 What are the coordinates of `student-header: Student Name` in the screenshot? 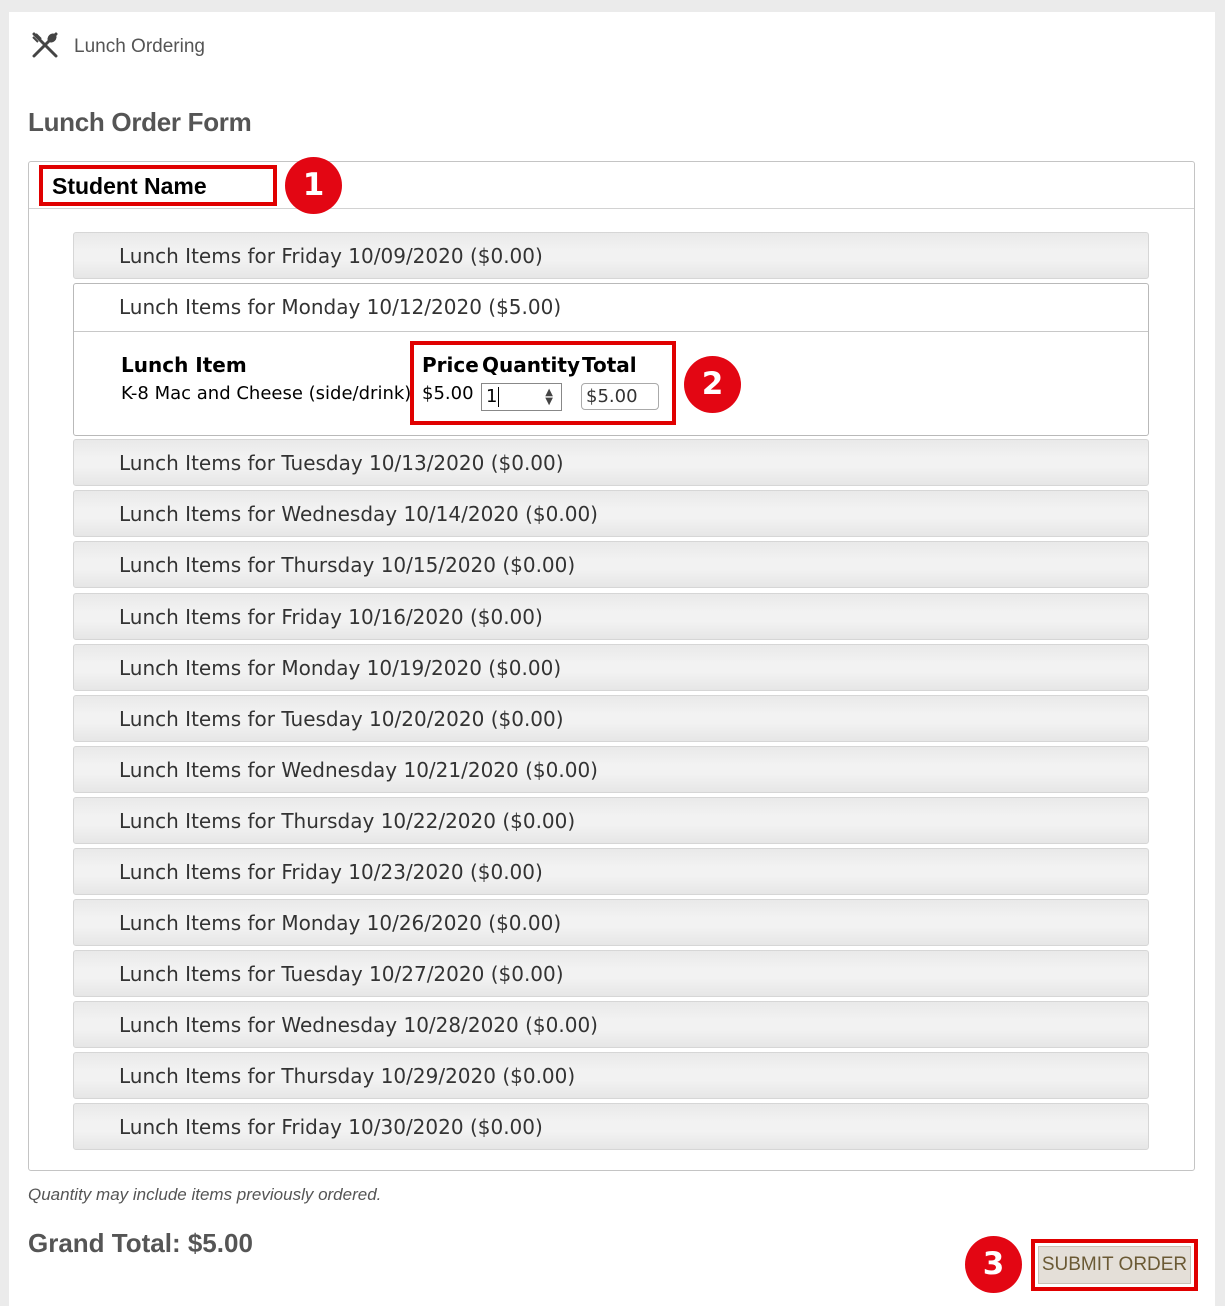 It's located at (611, 185).